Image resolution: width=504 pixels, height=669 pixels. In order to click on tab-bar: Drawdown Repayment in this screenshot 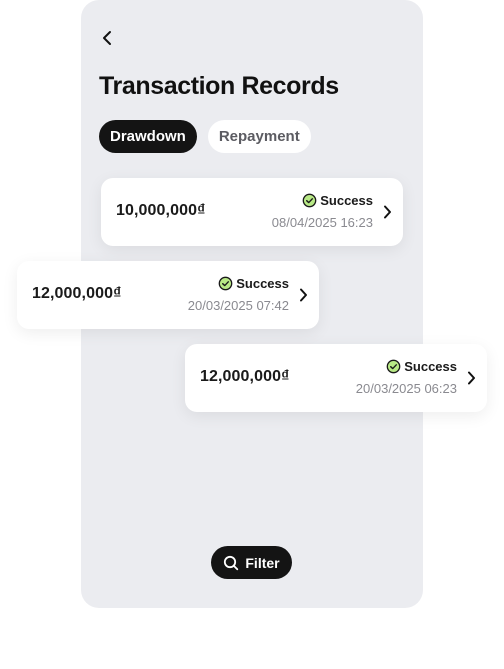, I will do `click(205, 136)`.